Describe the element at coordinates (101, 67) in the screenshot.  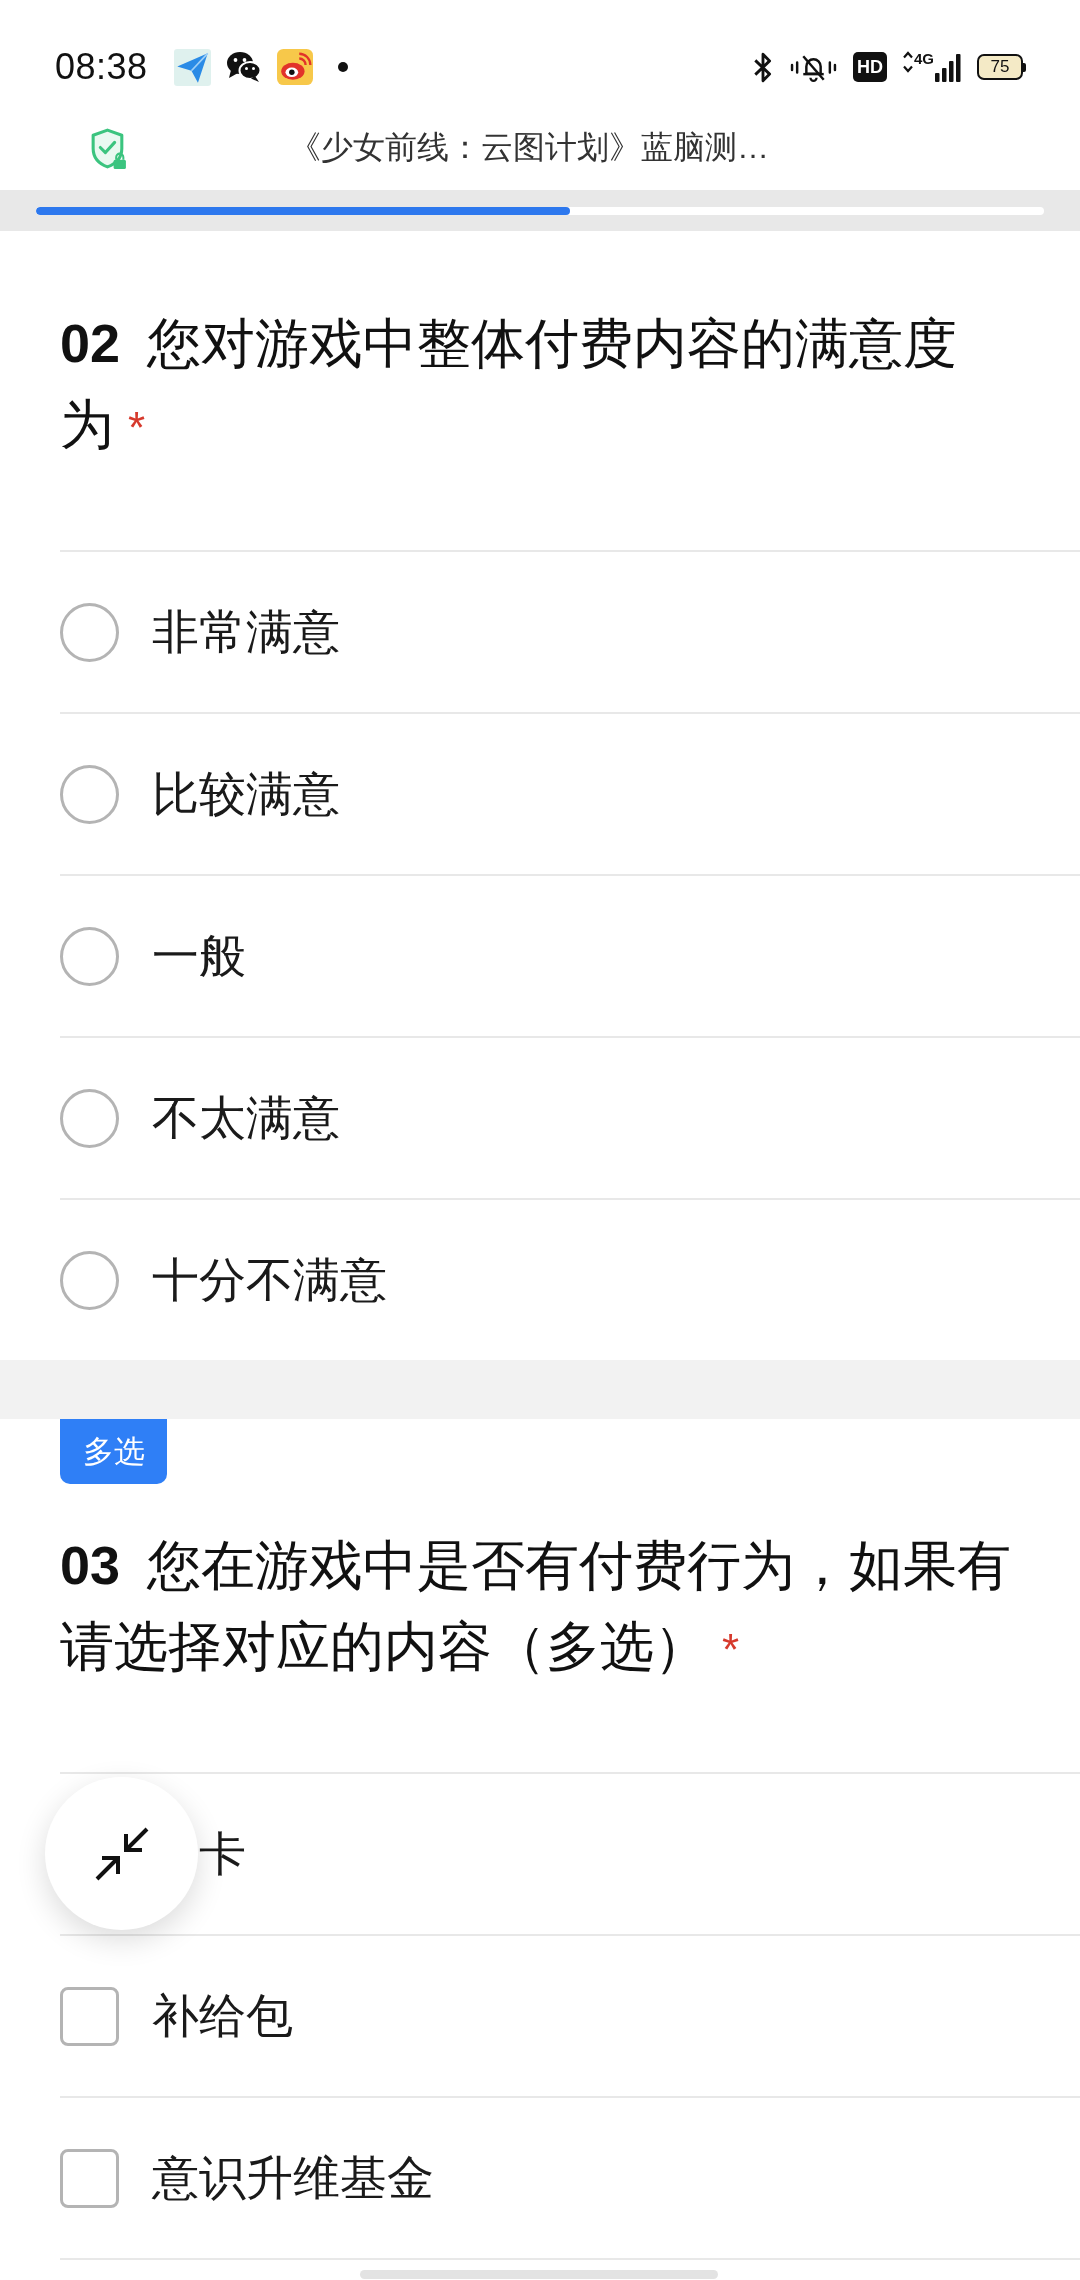
I see `status-time: 08:38` at that location.